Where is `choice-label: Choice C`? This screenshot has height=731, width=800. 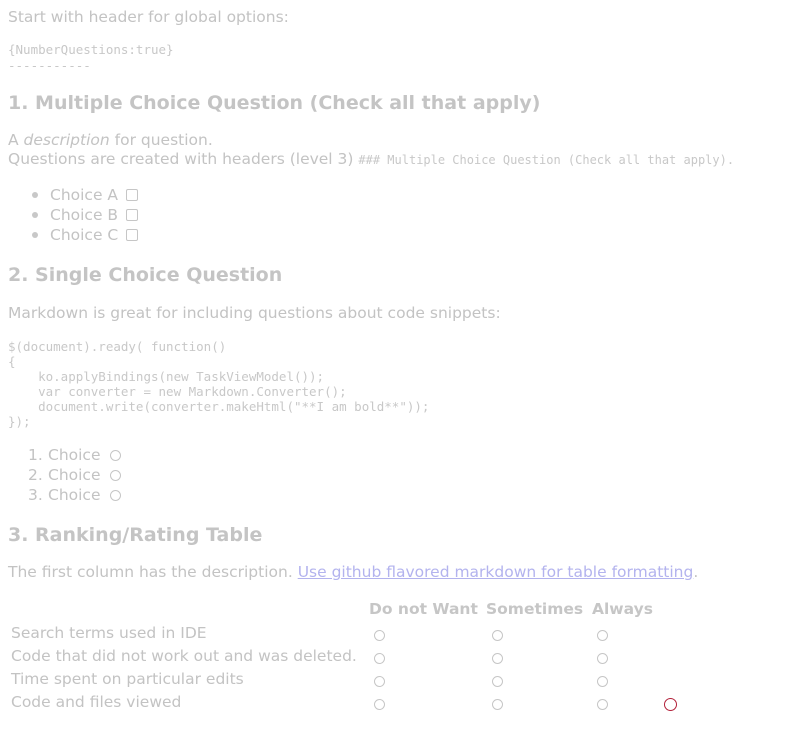
choice-label: Choice C is located at coordinates (84, 235).